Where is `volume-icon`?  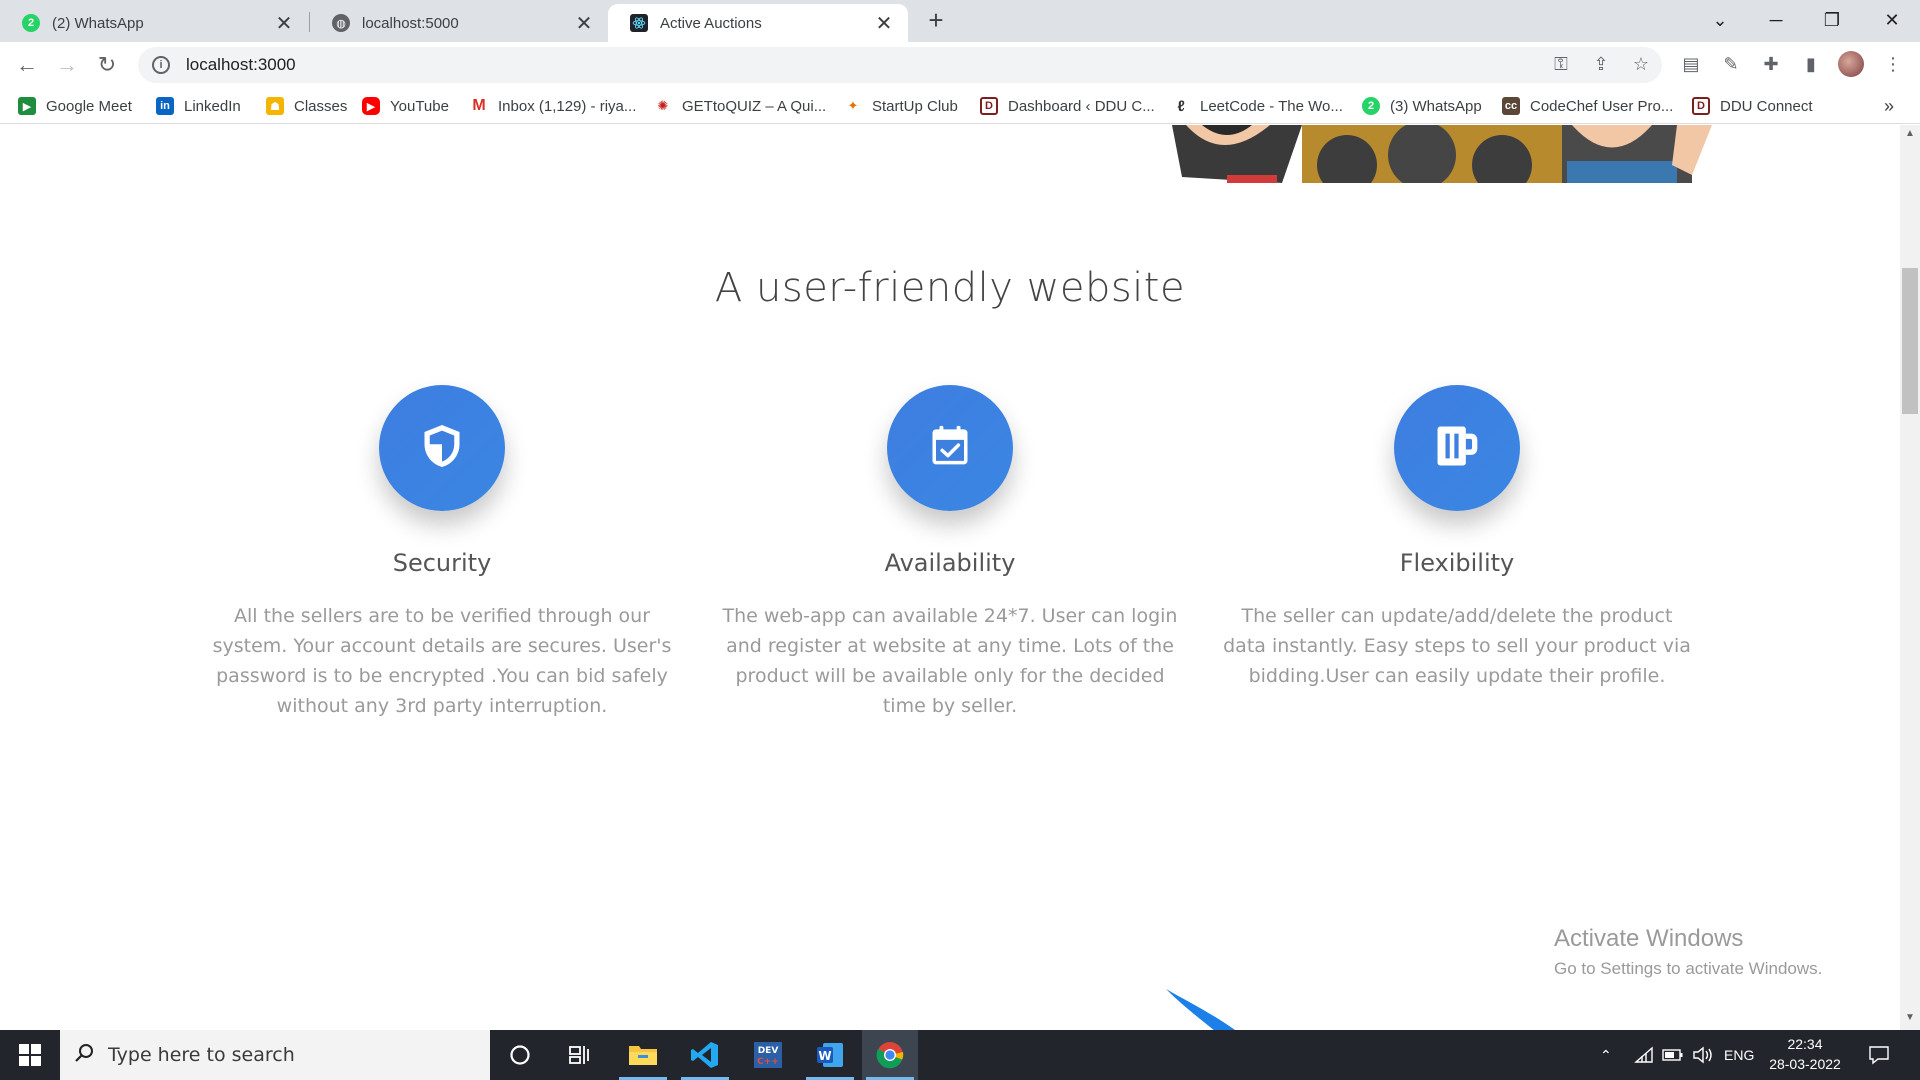
volume-icon is located at coordinates (1703, 1055).